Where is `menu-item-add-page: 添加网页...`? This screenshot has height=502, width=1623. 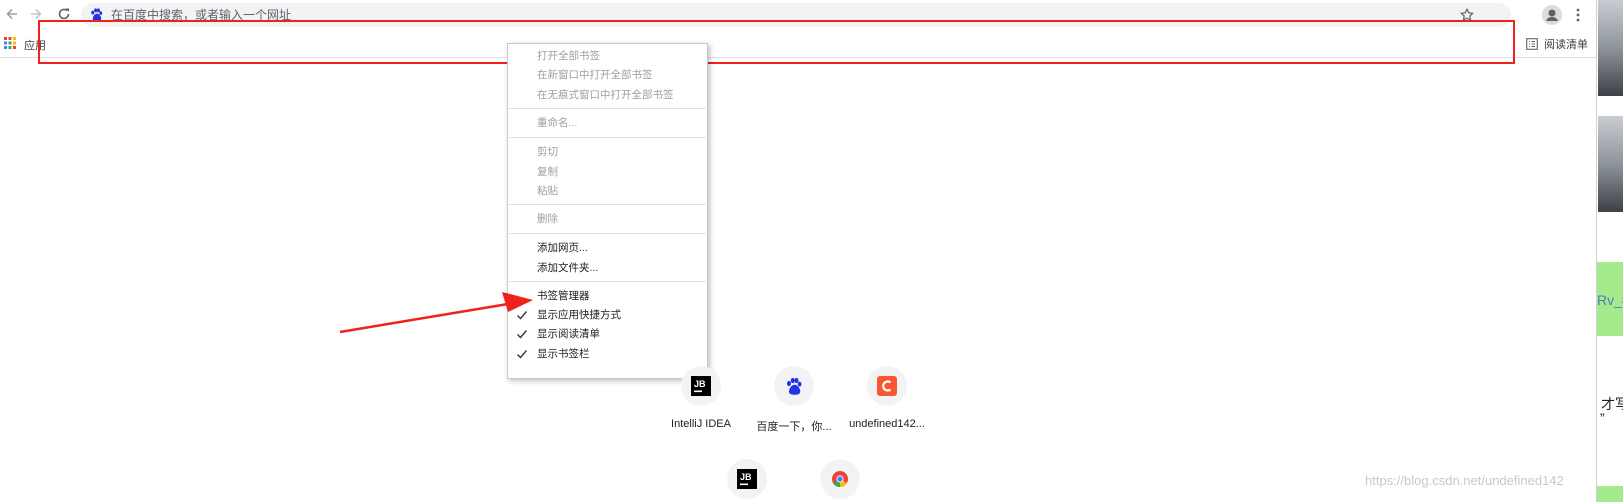 menu-item-add-page: 添加网页... is located at coordinates (562, 248).